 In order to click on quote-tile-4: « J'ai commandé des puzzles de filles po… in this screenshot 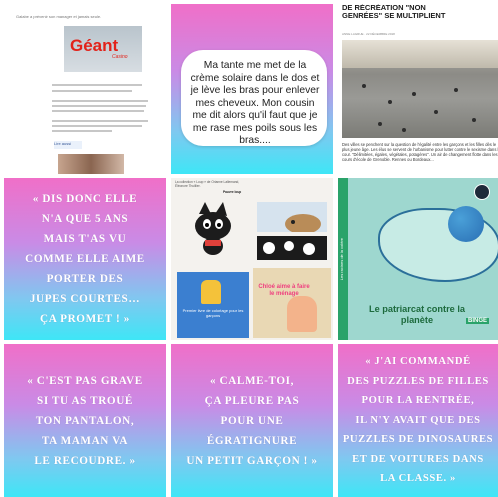, I will do `click(418, 420)`.